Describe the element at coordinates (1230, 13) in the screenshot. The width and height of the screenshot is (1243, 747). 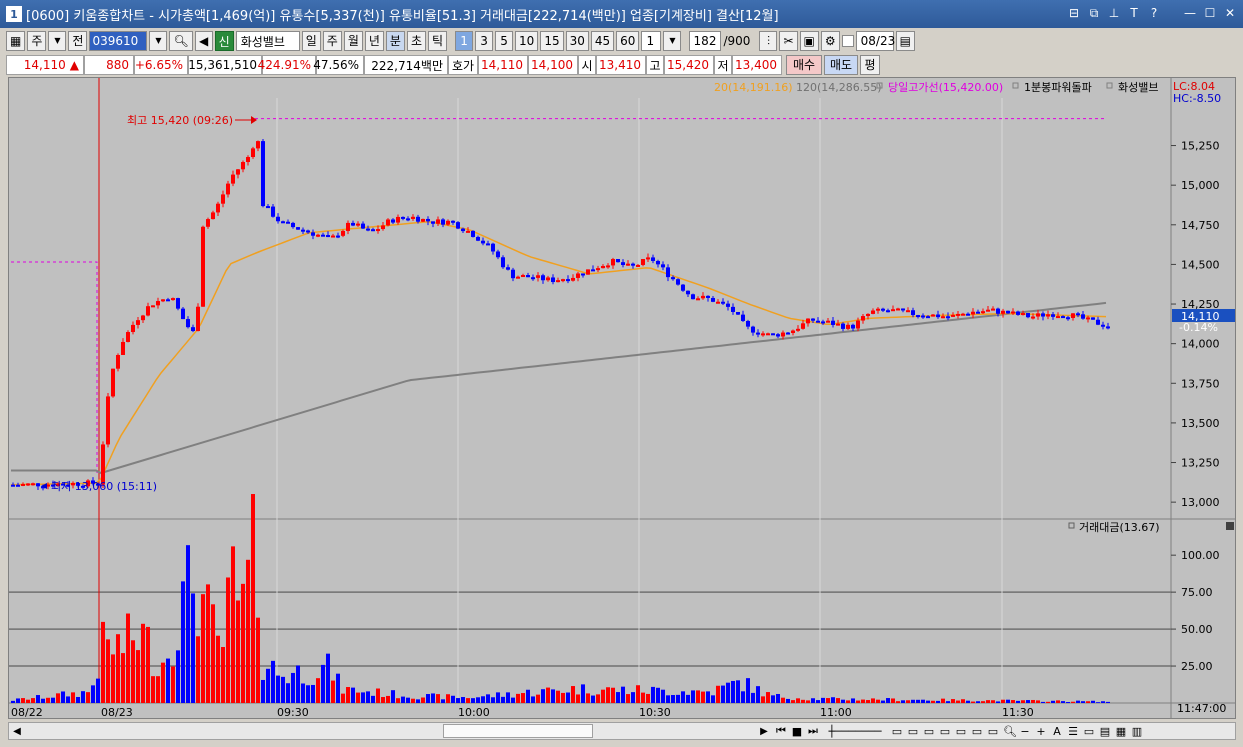
I see `close-icon: ✕` at that location.